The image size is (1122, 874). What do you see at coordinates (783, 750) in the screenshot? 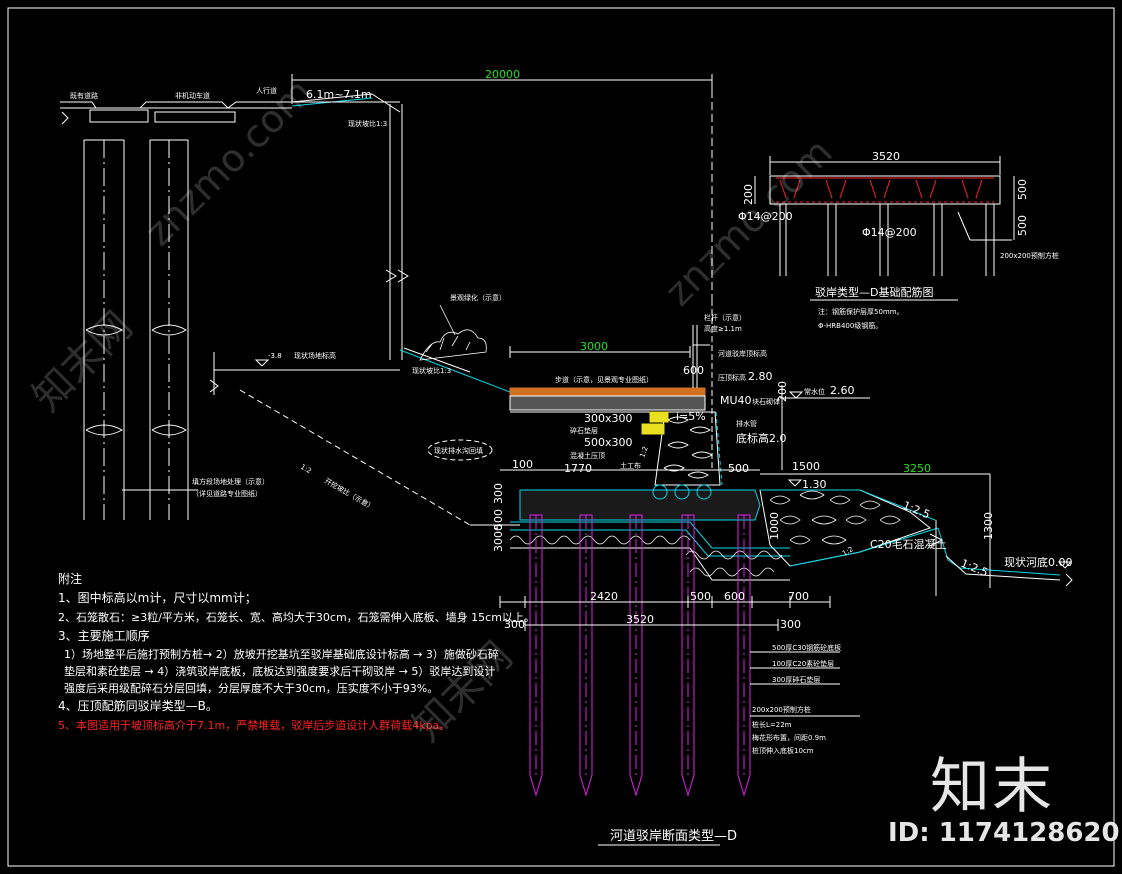
I see `pile-embed: 桩顶伸入底板10cm` at bounding box center [783, 750].